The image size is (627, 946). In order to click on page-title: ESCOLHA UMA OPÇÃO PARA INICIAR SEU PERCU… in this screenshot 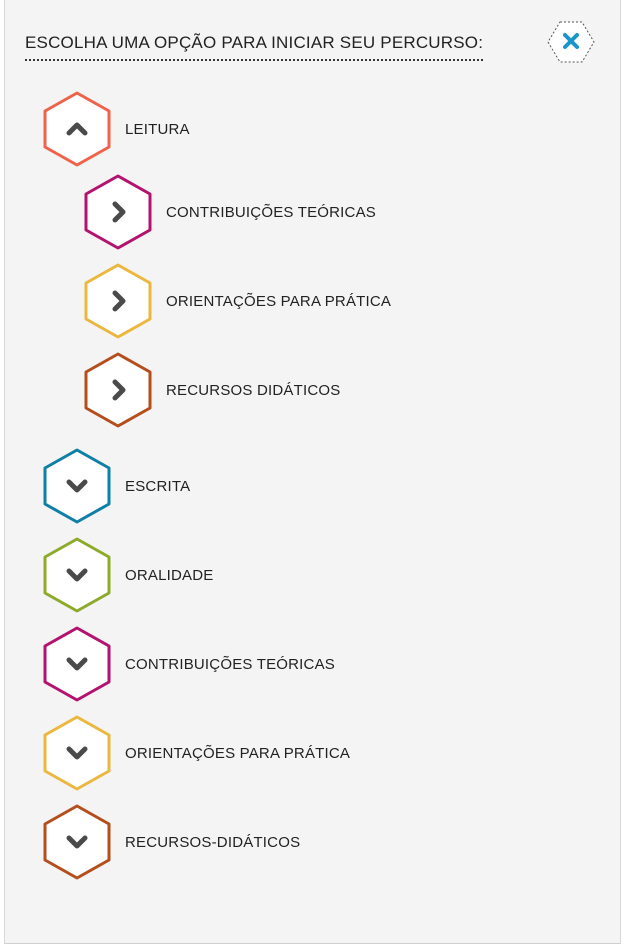, I will do `click(254, 47)`.